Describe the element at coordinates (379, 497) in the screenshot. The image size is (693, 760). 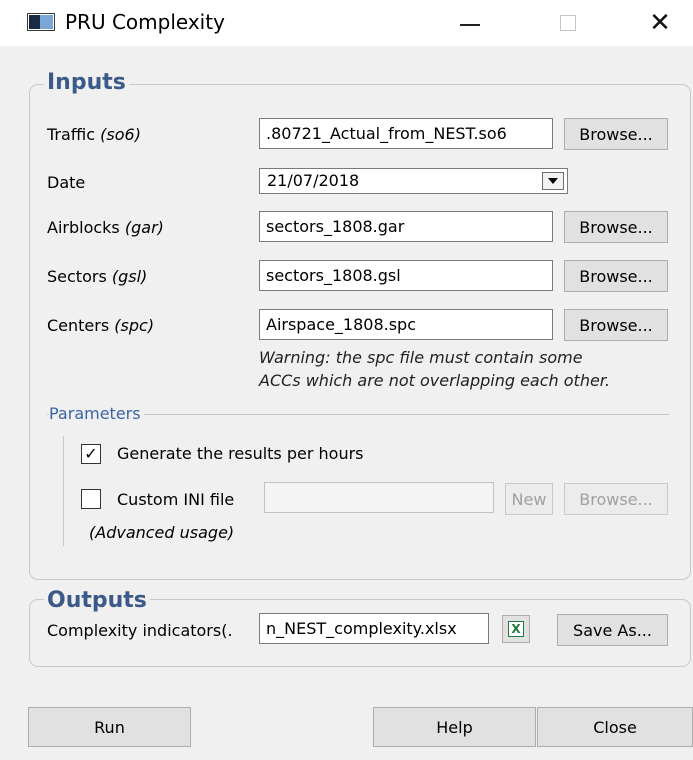
I see `custom-ini-input` at that location.